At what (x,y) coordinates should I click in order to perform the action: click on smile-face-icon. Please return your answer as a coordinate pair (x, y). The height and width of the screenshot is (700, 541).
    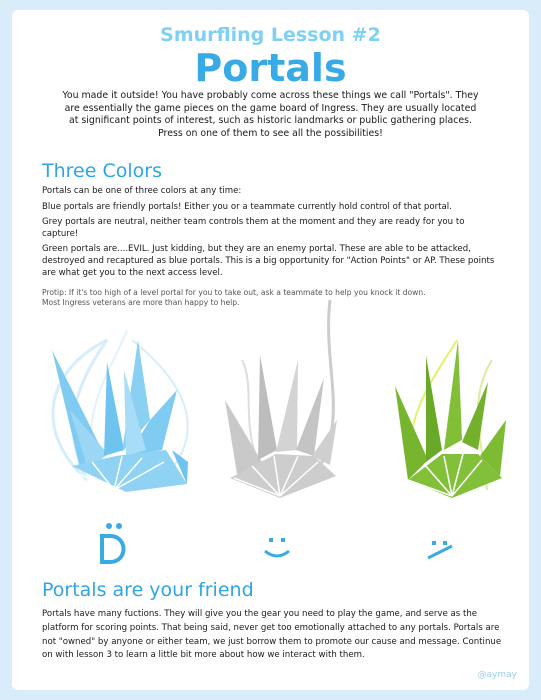
    Looking at the image, I should click on (277, 548).